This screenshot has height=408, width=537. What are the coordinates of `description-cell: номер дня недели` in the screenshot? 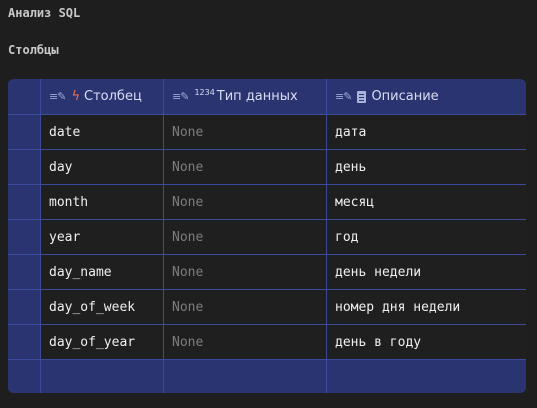 It's located at (426, 307).